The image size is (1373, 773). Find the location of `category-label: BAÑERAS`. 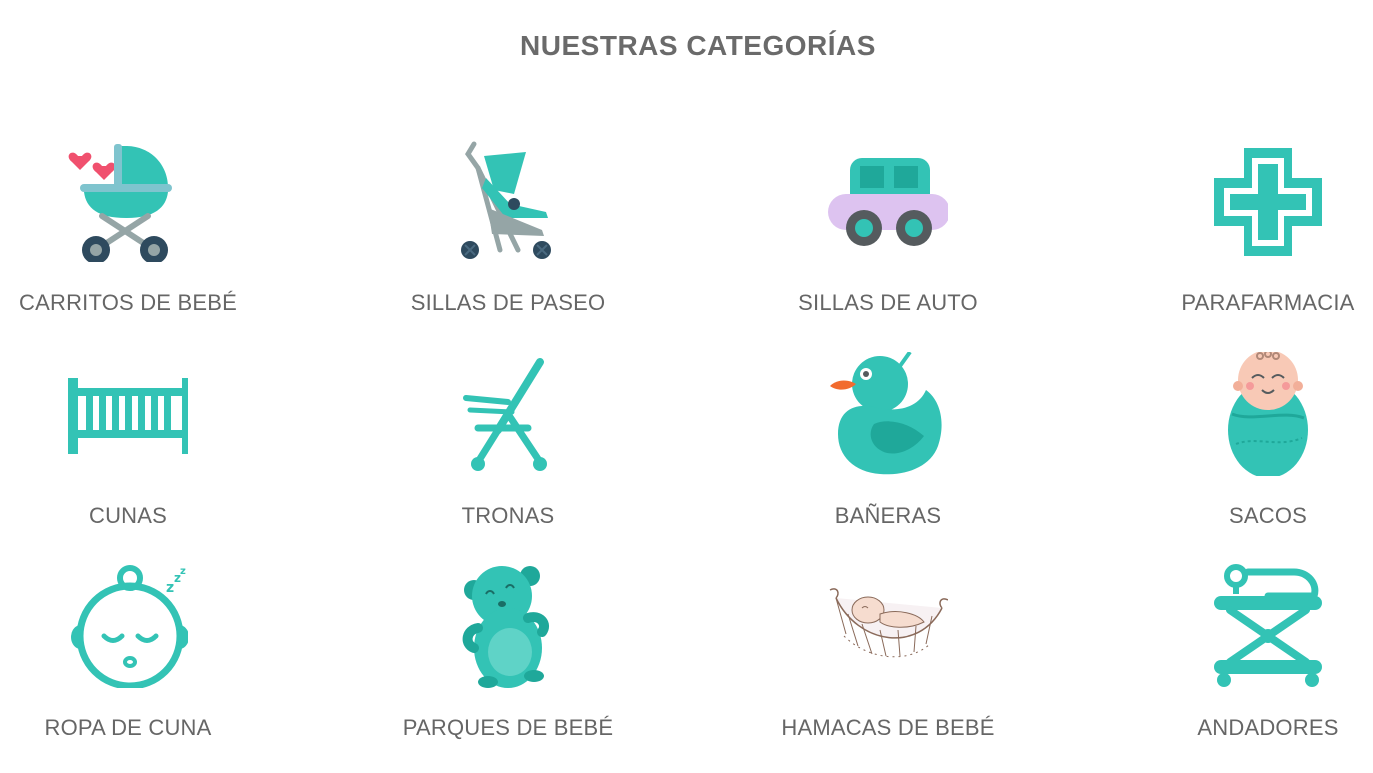

category-label: BAÑERAS is located at coordinates (888, 515).